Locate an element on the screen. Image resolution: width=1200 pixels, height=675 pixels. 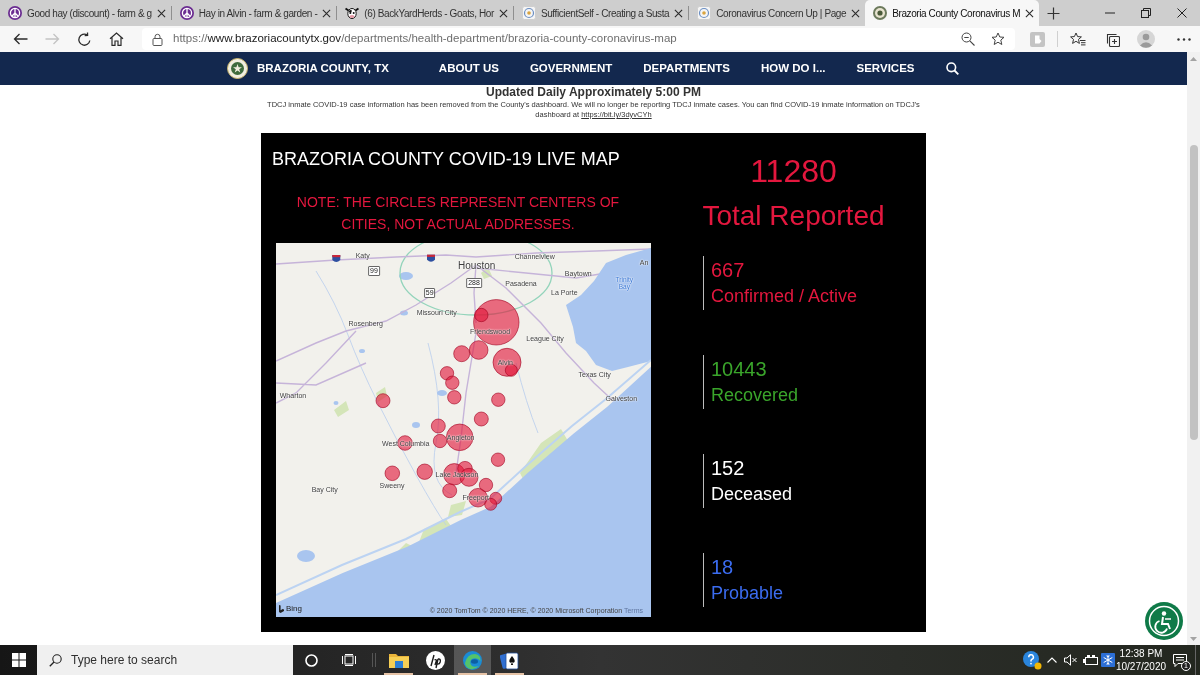
accessibility-button is located at coordinates (1164, 621).